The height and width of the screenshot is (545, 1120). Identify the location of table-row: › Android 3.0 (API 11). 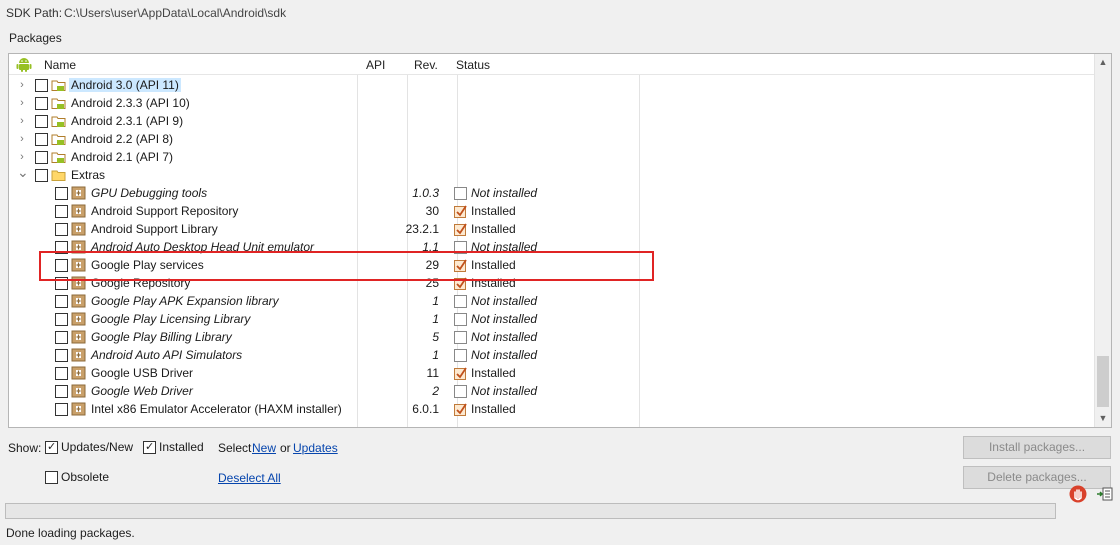
(552, 85).